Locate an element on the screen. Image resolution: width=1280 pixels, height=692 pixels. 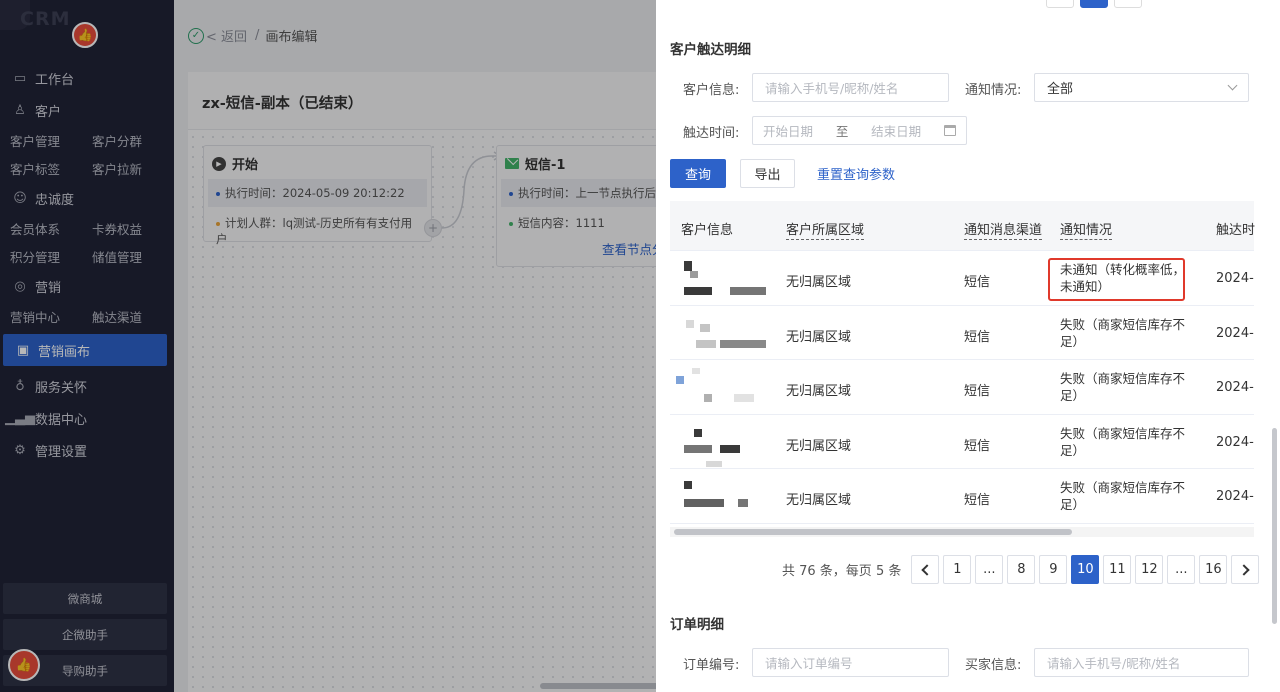
customer-info-input: 请输入手机号/昵称/姓名 is located at coordinates (850, 87).